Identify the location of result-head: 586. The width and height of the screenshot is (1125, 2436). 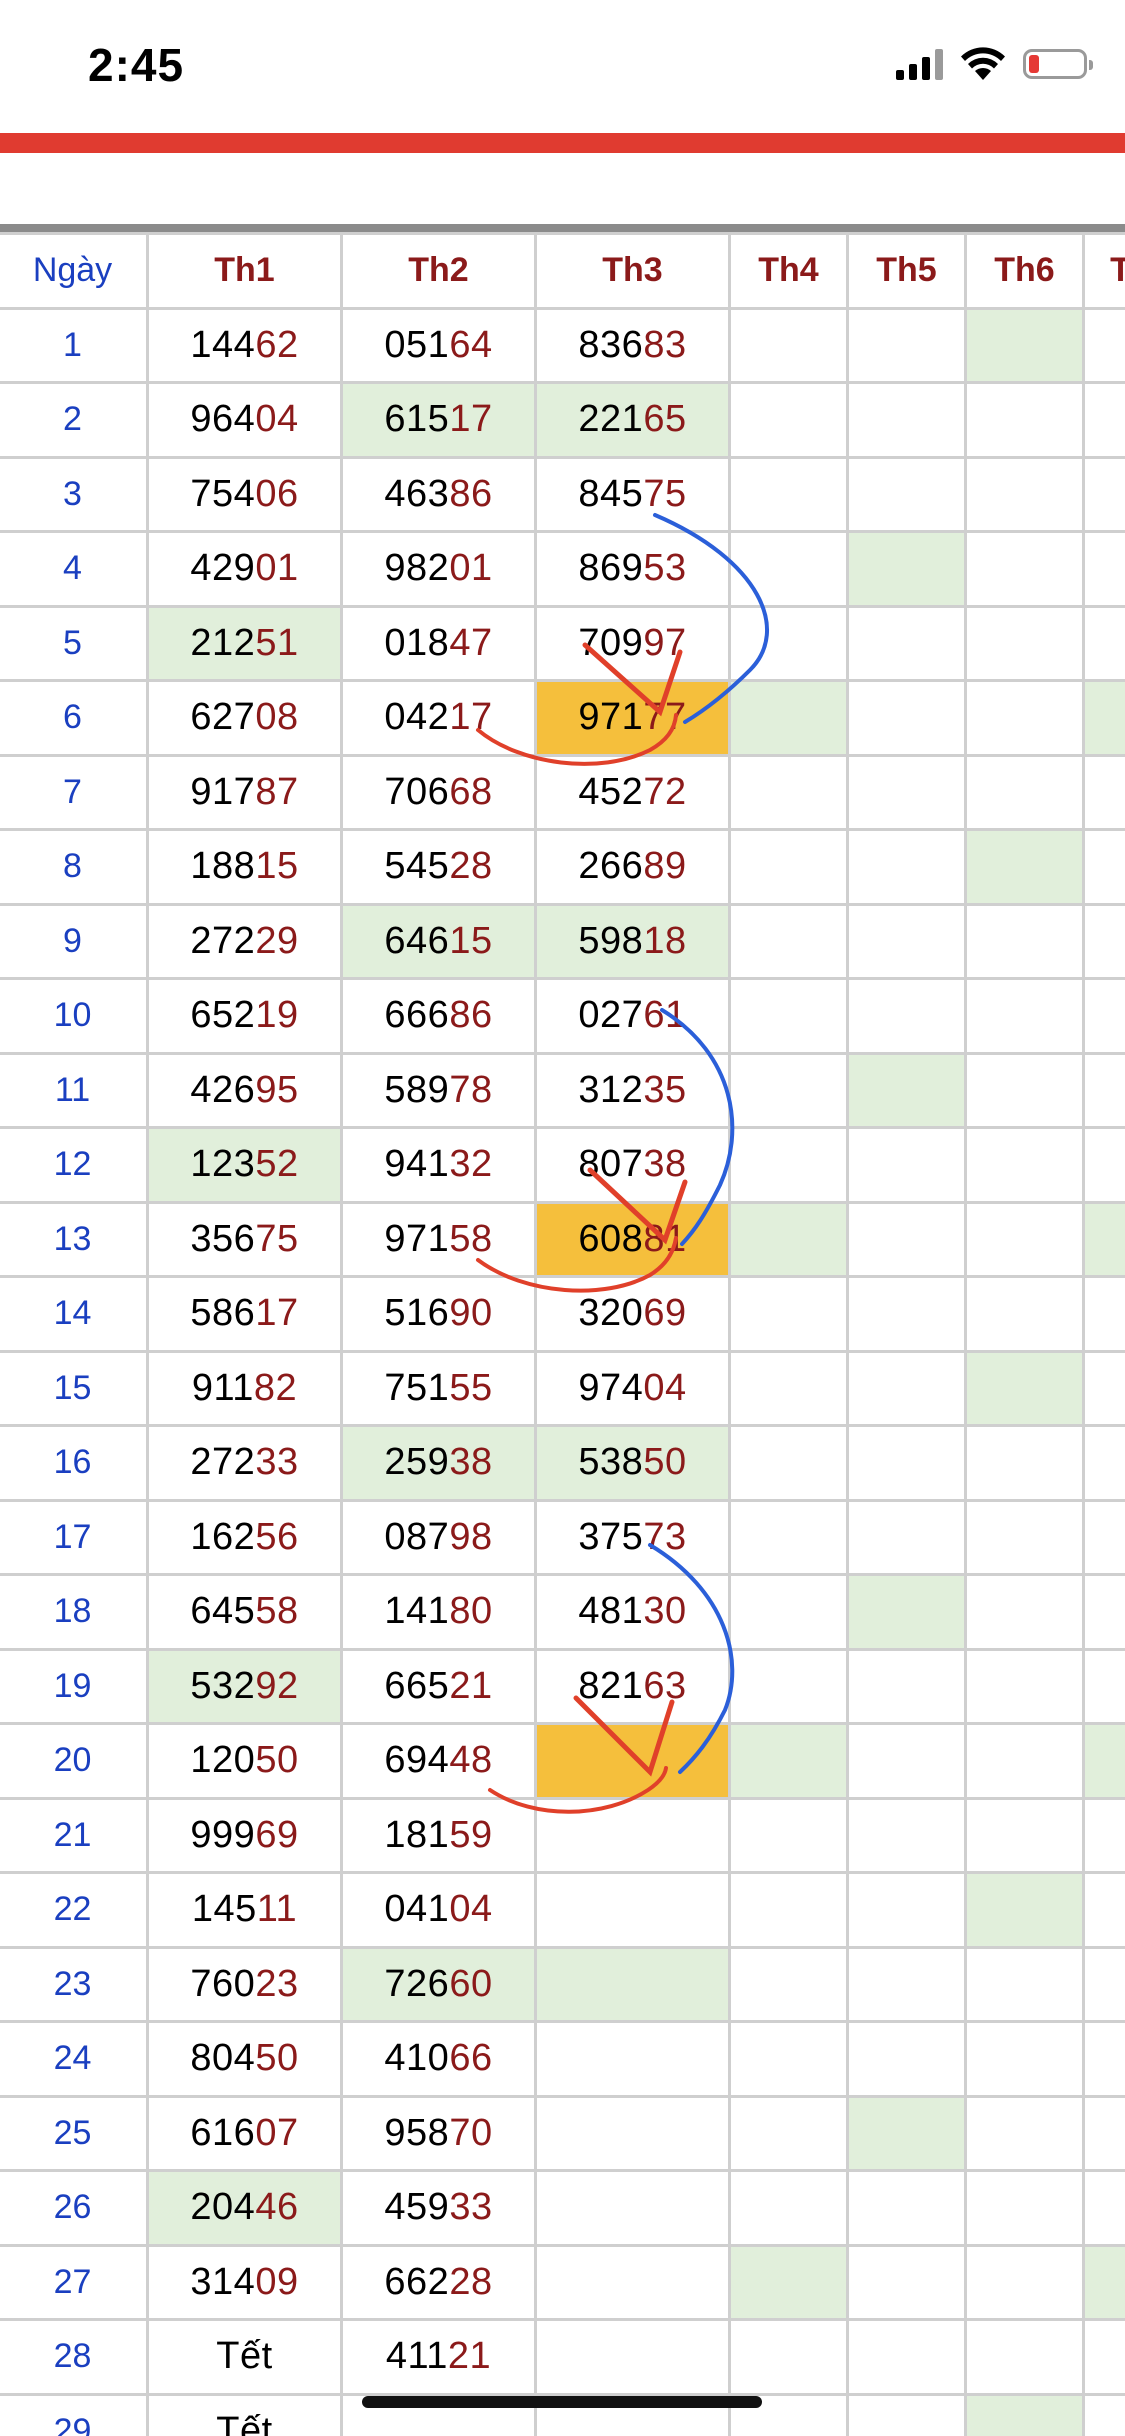
(223, 1313).